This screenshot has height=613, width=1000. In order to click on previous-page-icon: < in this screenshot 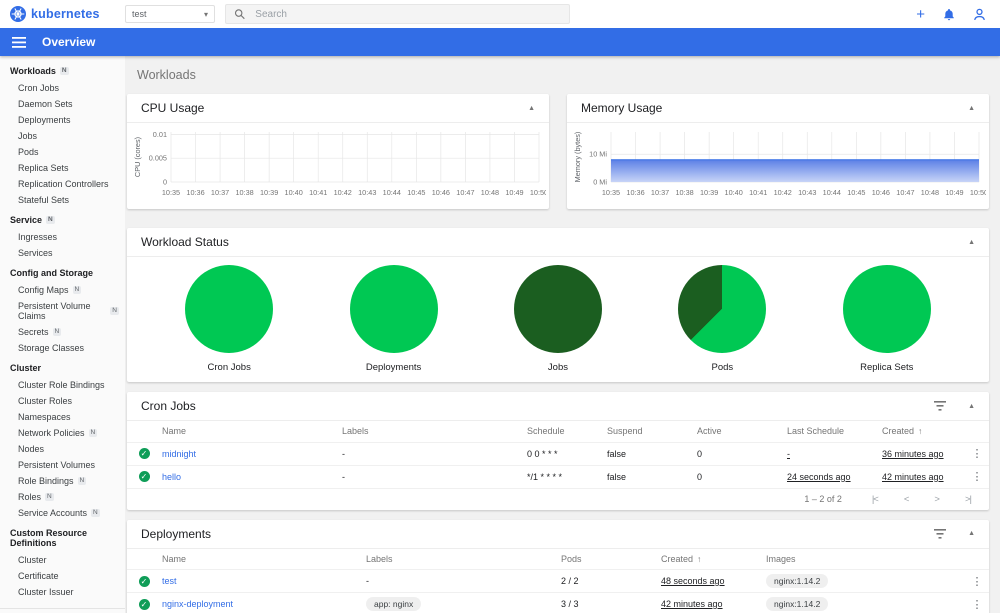, I will do `click(906, 499)`.